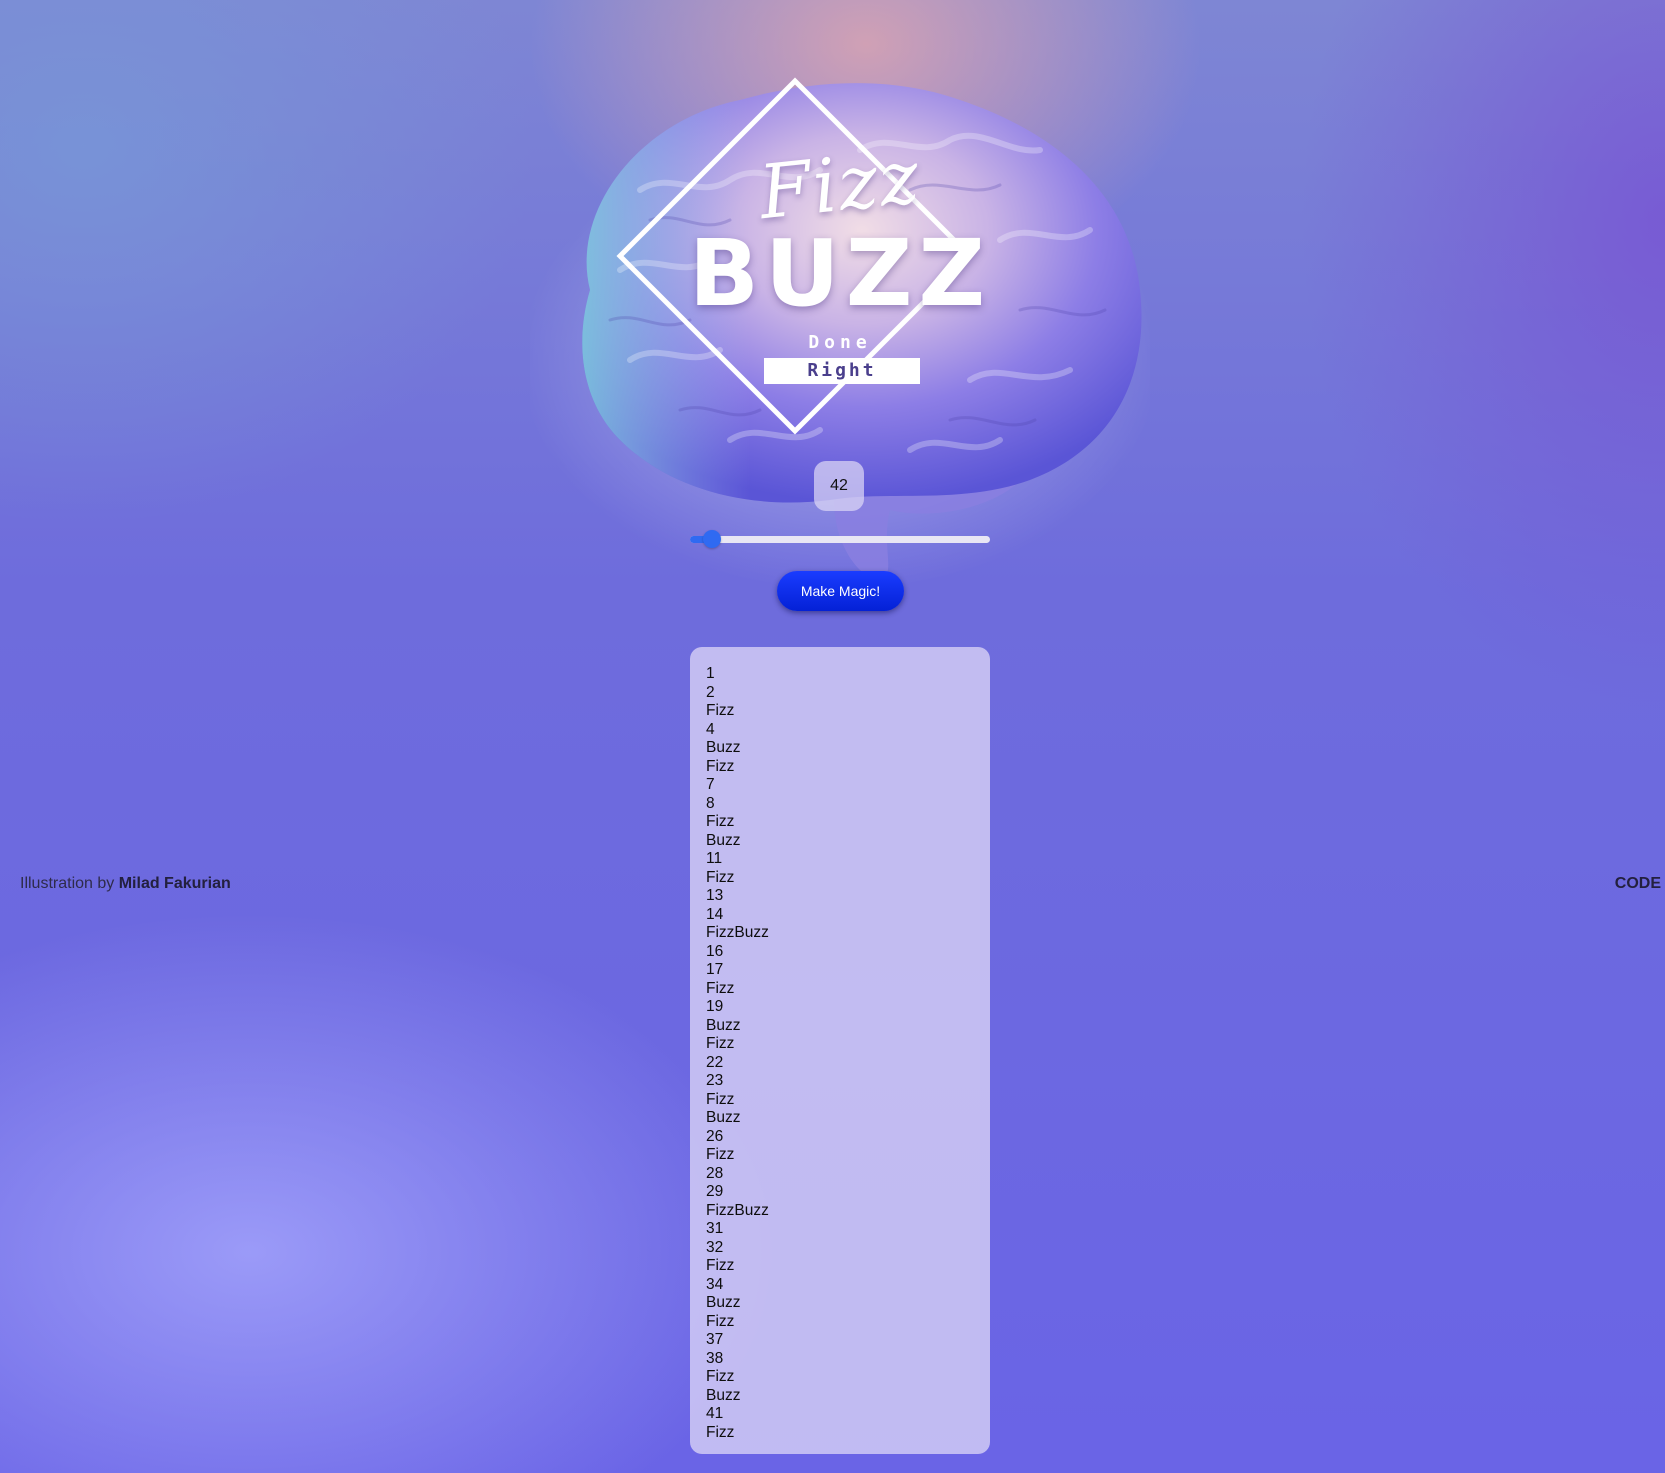 The height and width of the screenshot is (1473, 1665). What do you see at coordinates (715, 1339) in the screenshot?
I see `output-item: 37` at bounding box center [715, 1339].